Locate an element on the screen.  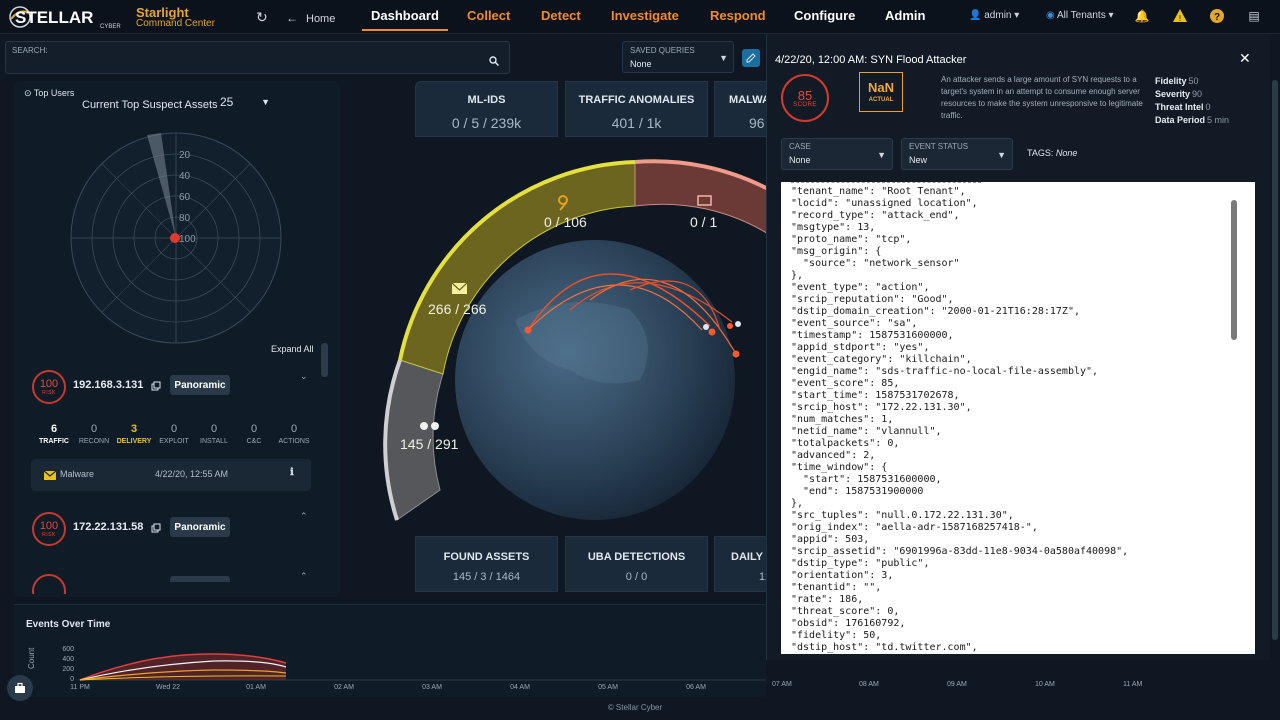
arc-label-traffic: 145 / 291 is located at coordinates (429, 444).